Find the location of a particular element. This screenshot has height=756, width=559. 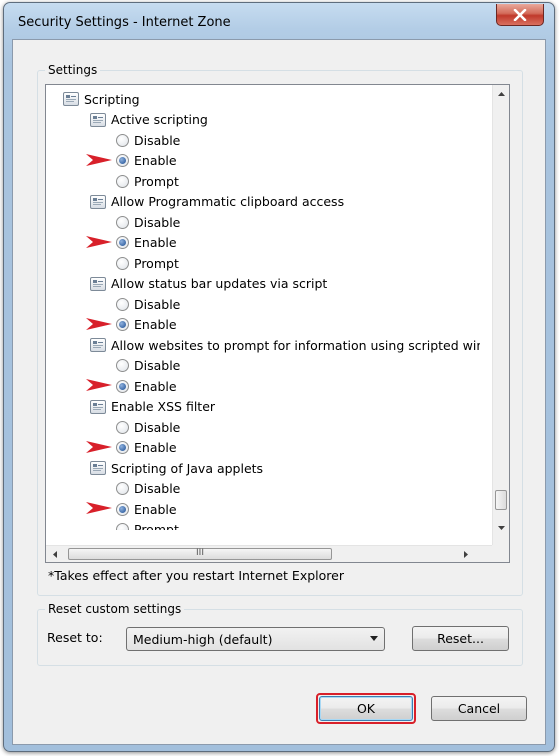

cancel-button-label: Cancel is located at coordinates (479, 708).